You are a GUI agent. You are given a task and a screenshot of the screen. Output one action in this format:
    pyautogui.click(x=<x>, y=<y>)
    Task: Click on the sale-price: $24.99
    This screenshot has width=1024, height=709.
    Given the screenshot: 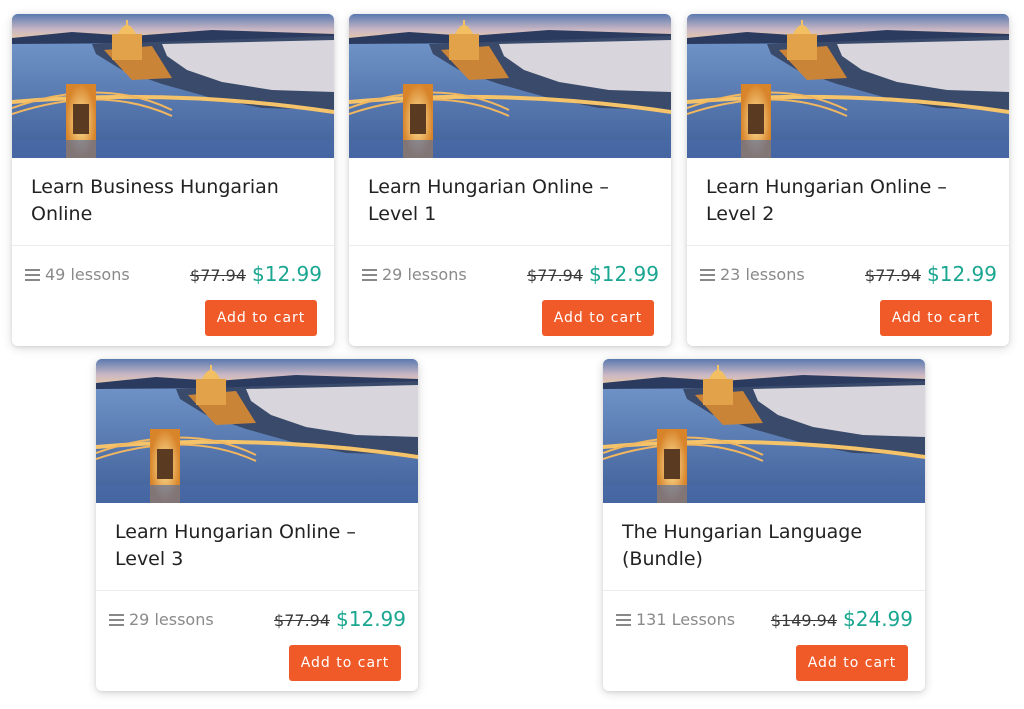 What is the action you would take?
    pyautogui.click(x=878, y=619)
    